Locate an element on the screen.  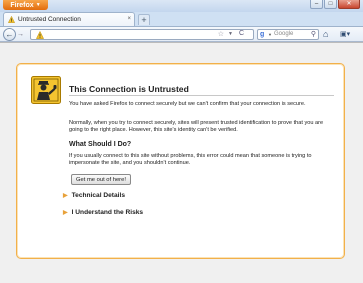
search-input: g ▼ Google ⚲ is located at coordinates (288, 34).